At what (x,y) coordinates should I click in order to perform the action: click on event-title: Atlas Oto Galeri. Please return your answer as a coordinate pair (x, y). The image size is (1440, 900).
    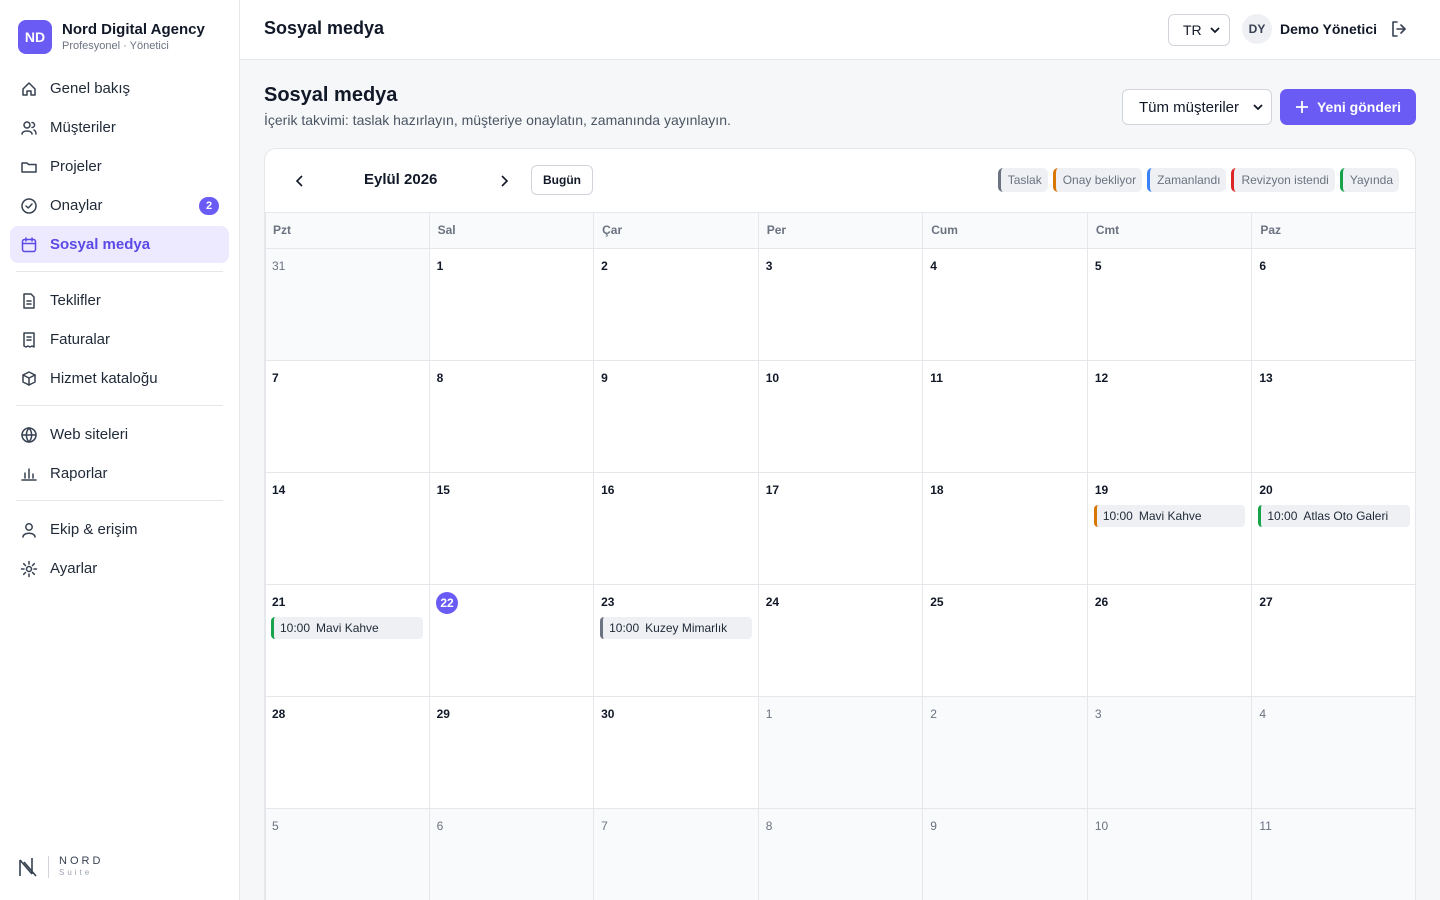
    Looking at the image, I should click on (1346, 516).